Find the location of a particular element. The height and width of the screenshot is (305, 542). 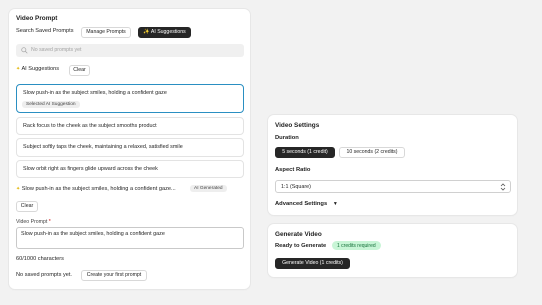

ai-suggestions-button-label: AI Suggestions is located at coordinates (168, 32).